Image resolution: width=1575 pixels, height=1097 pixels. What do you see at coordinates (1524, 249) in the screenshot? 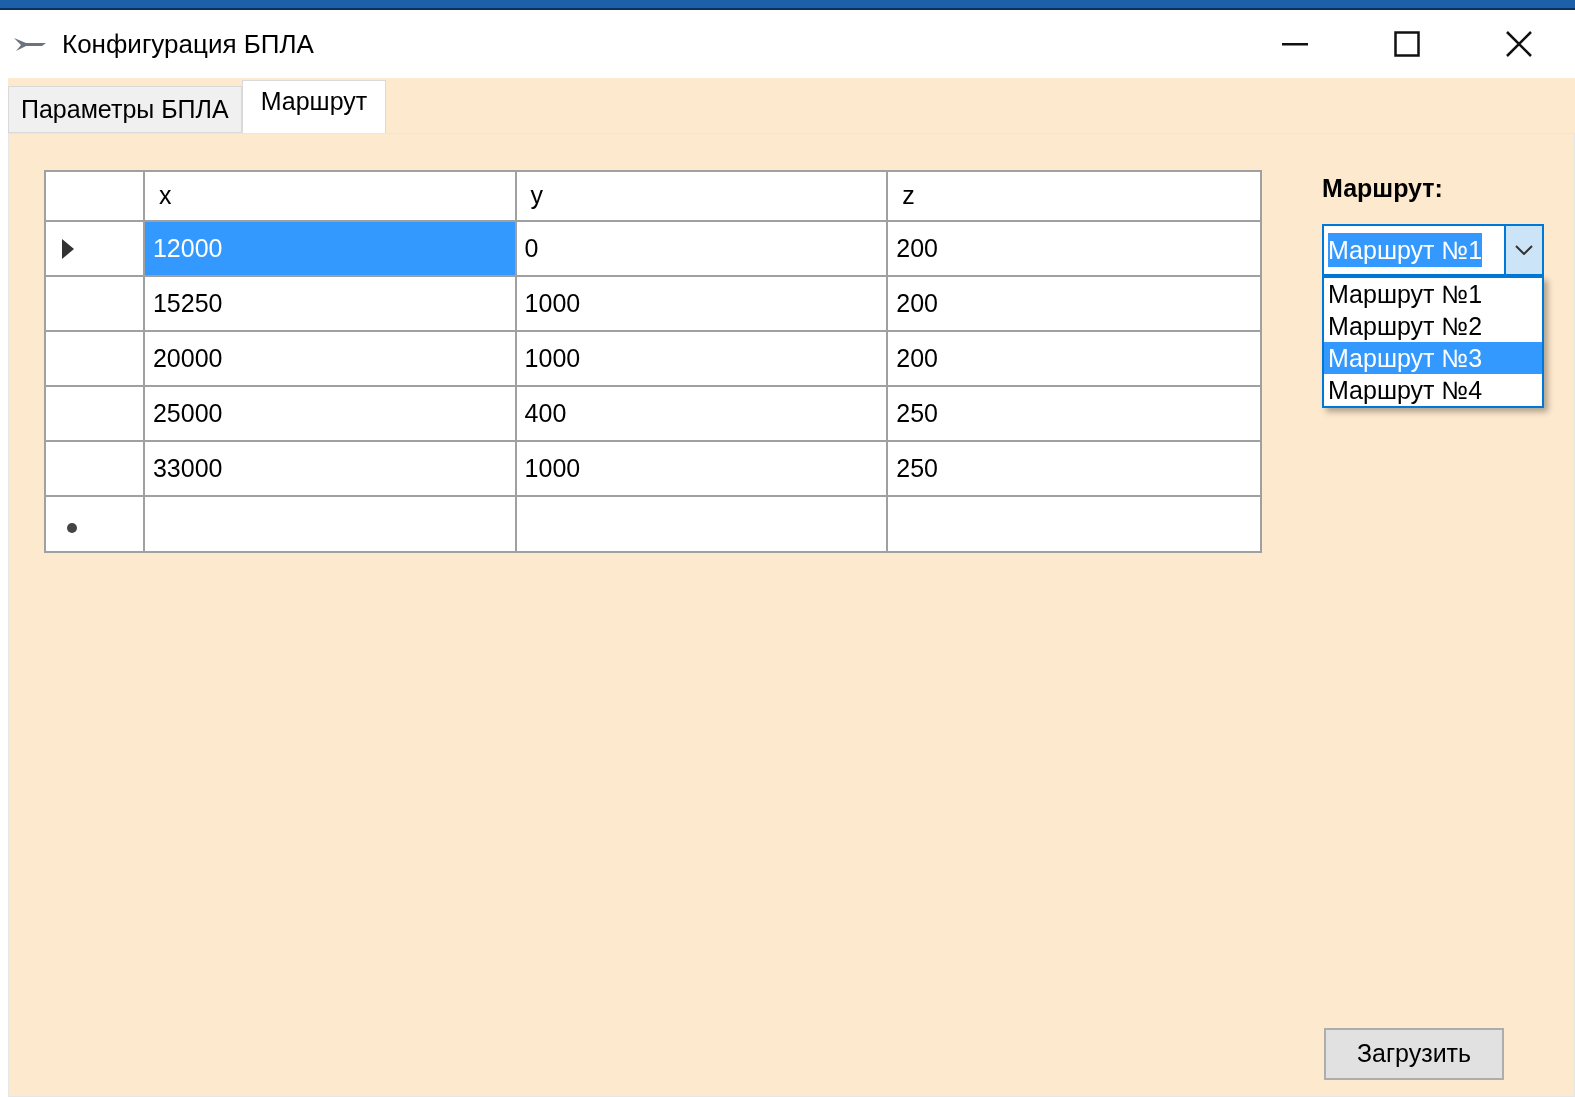
I see `chevron-down-icon` at bounding box center [1524, 249].